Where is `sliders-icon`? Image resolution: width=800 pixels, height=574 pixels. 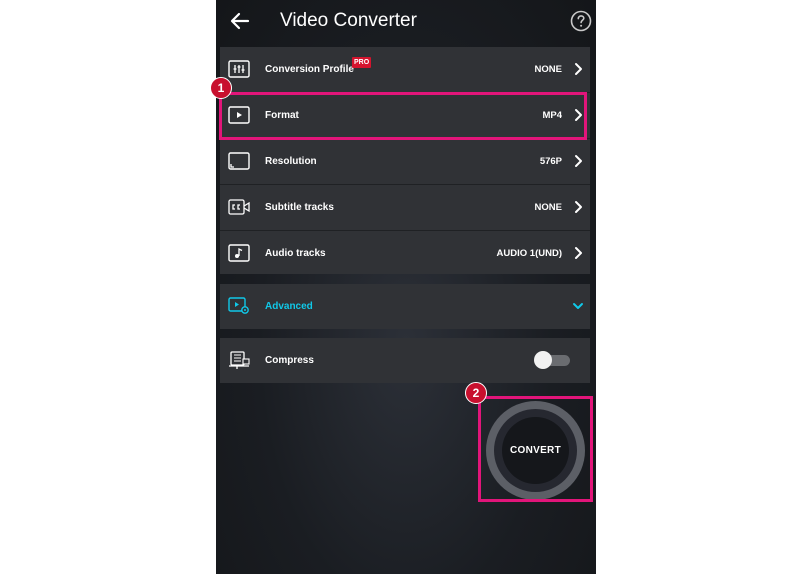 sliders-icon is located at coordinates (239, 69).